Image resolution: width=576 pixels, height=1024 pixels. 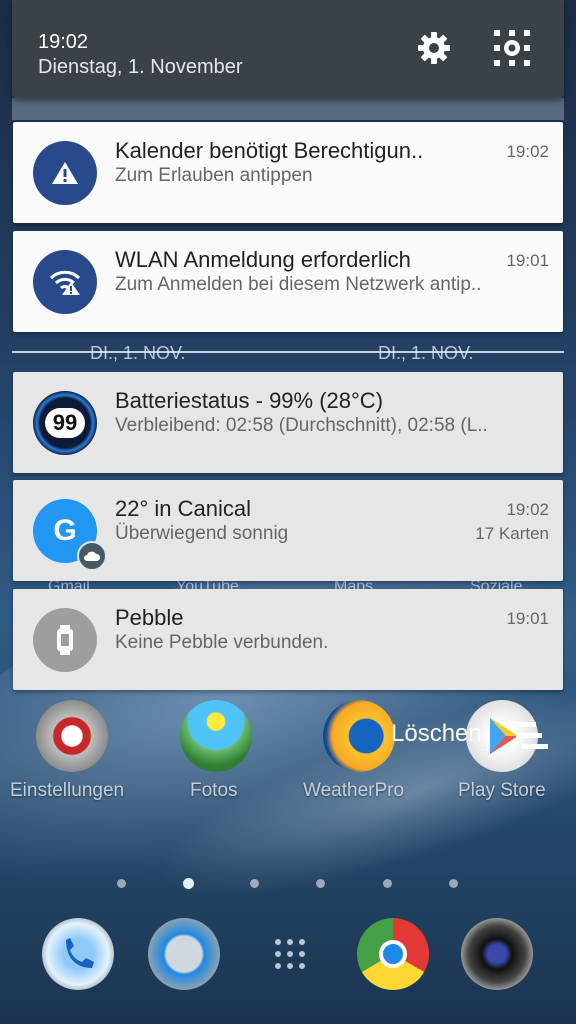 I want to click on battery-badge-icon: 99, so click(x=65, y=423).